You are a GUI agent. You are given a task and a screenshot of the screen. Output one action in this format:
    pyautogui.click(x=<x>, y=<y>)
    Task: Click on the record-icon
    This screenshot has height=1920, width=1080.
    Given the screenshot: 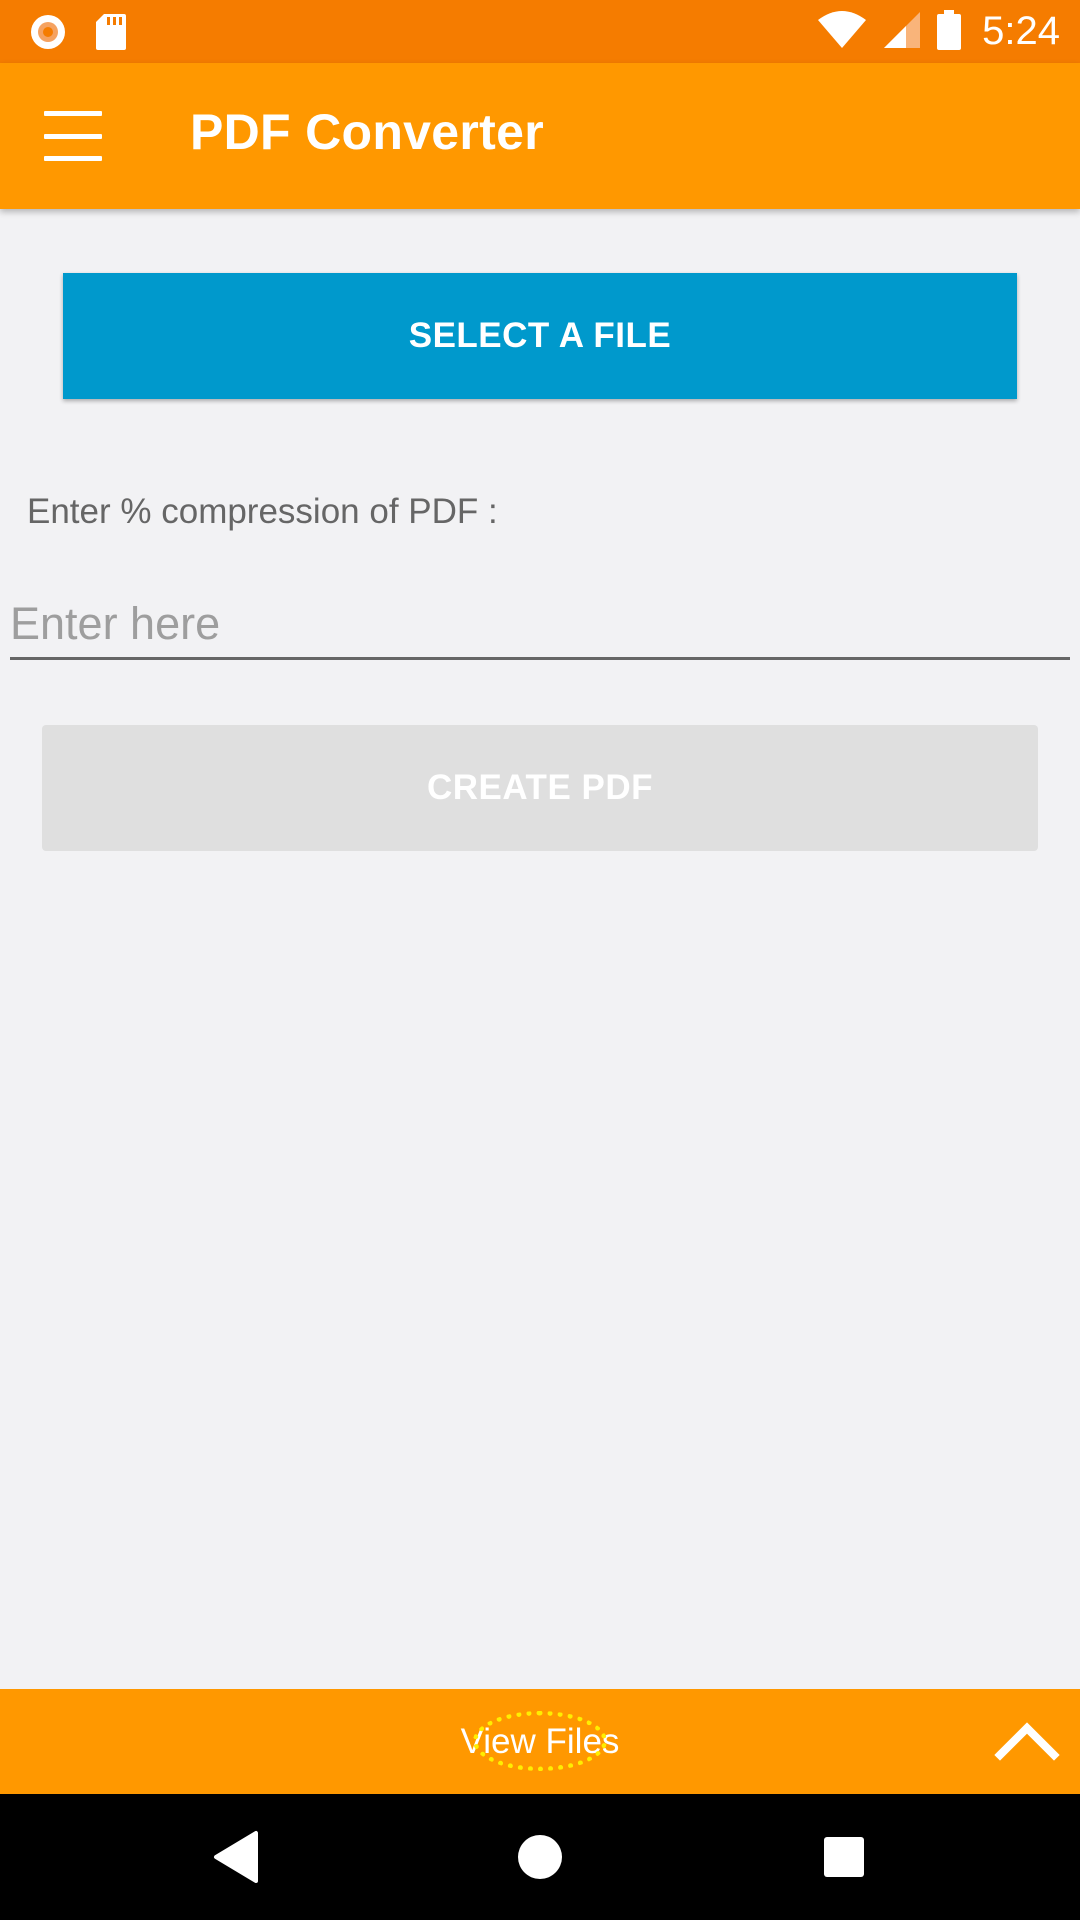 What is the action you would take?
    pyautogui.click(x=48, y=34)
    